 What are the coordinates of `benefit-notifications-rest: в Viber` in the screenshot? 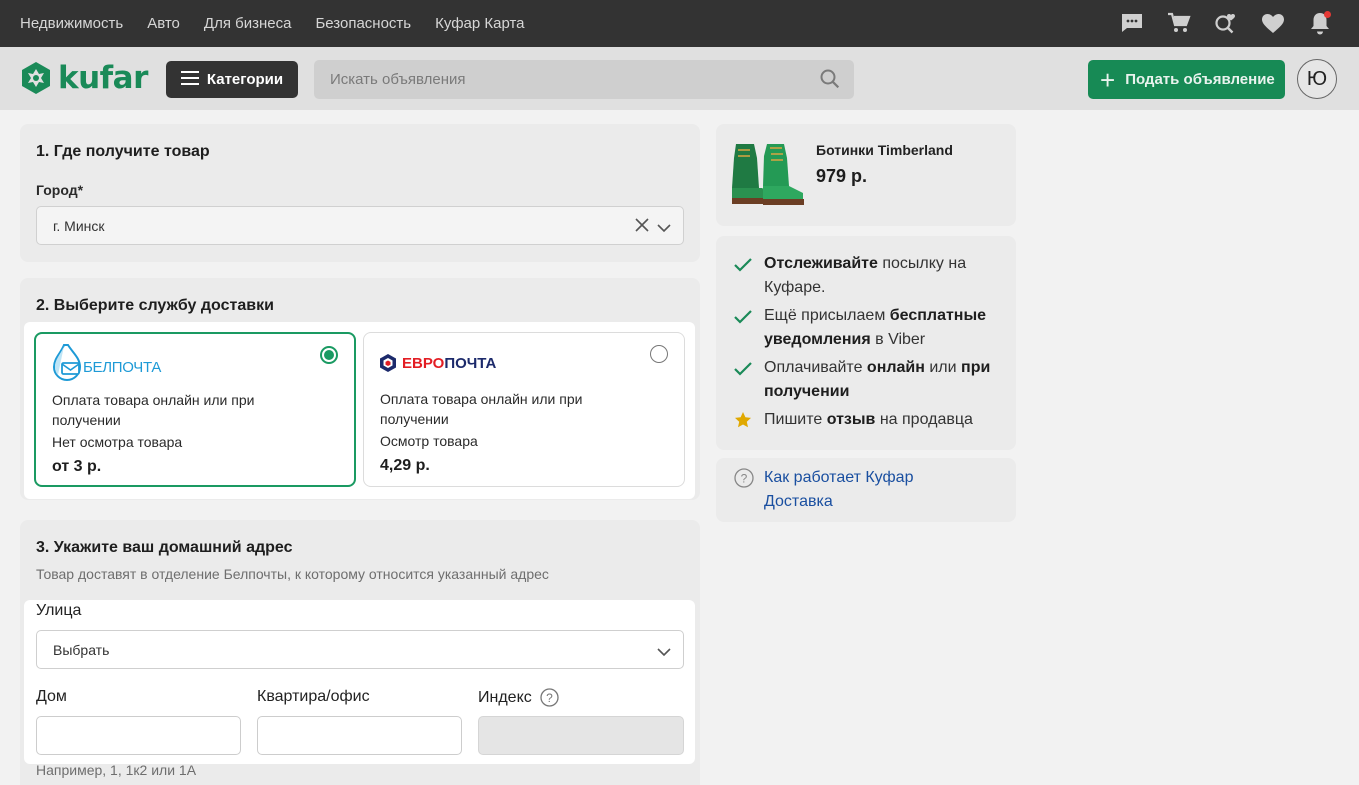 It's located at (898, 339).